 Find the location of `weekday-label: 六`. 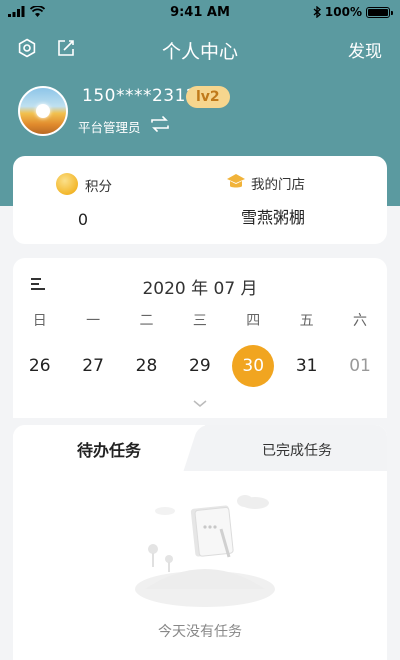

weekday-label: 六 is located at coordinates (360, 321).